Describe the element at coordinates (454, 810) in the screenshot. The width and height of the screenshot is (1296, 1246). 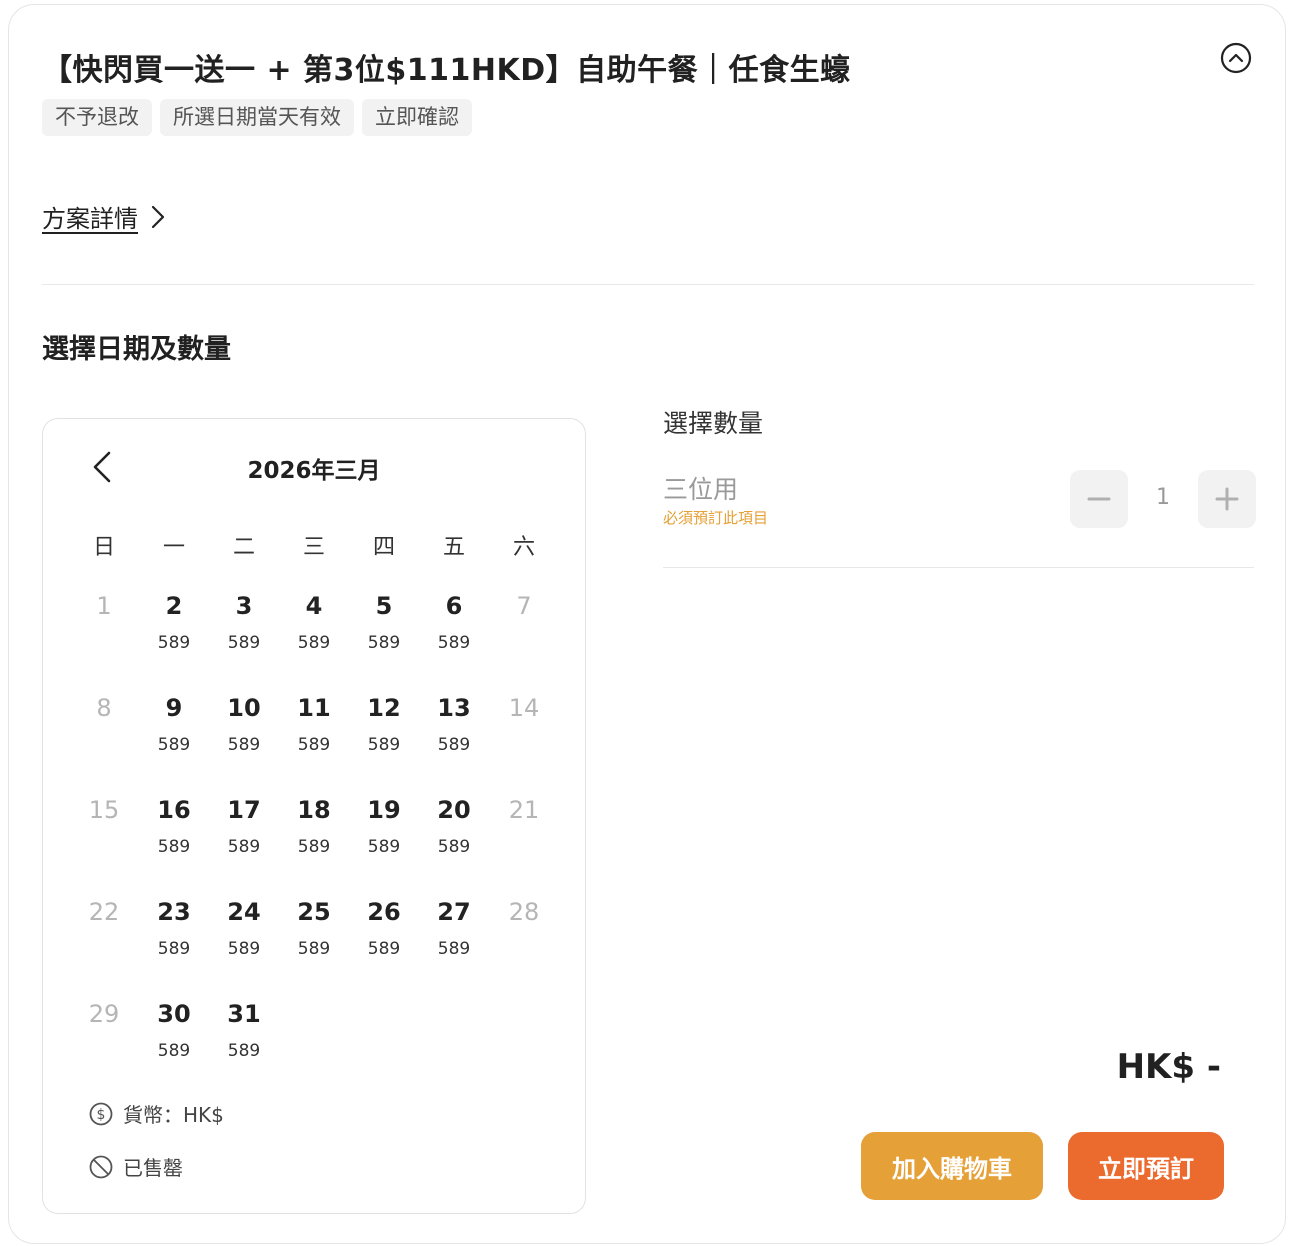
I see `calendar-day-number: 20` at that location.